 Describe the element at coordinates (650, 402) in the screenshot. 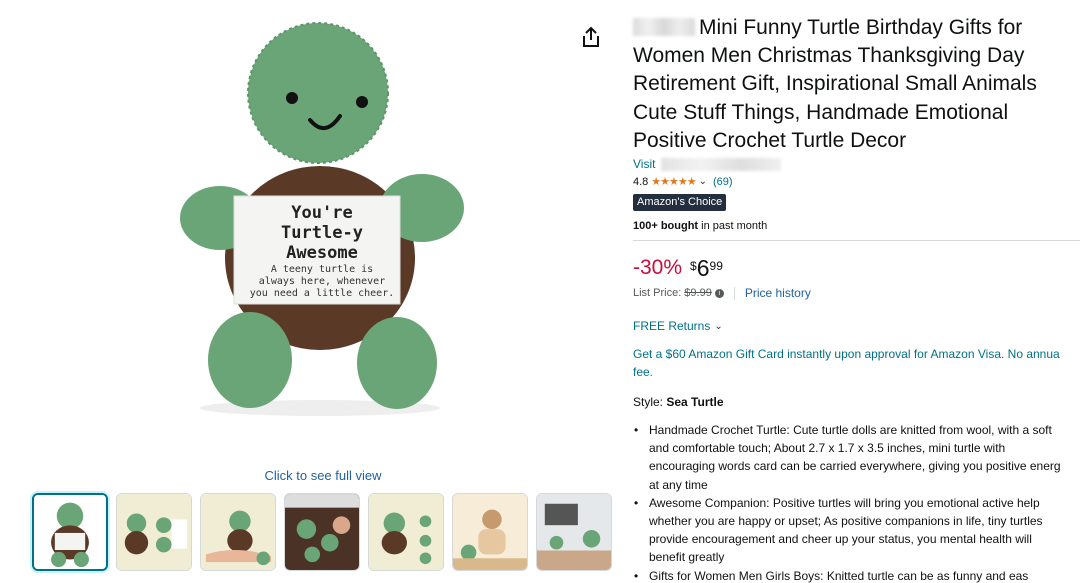

I see `style-label: Style:` at that location.